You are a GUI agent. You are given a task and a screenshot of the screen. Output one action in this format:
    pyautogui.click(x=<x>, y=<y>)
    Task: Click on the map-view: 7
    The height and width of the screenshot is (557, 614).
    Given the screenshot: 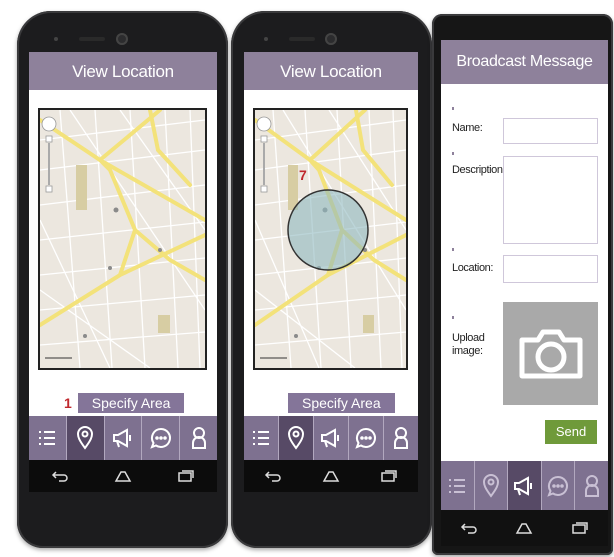 What is the action you would take?
    pyautogui.click(x=330, y=239)
    